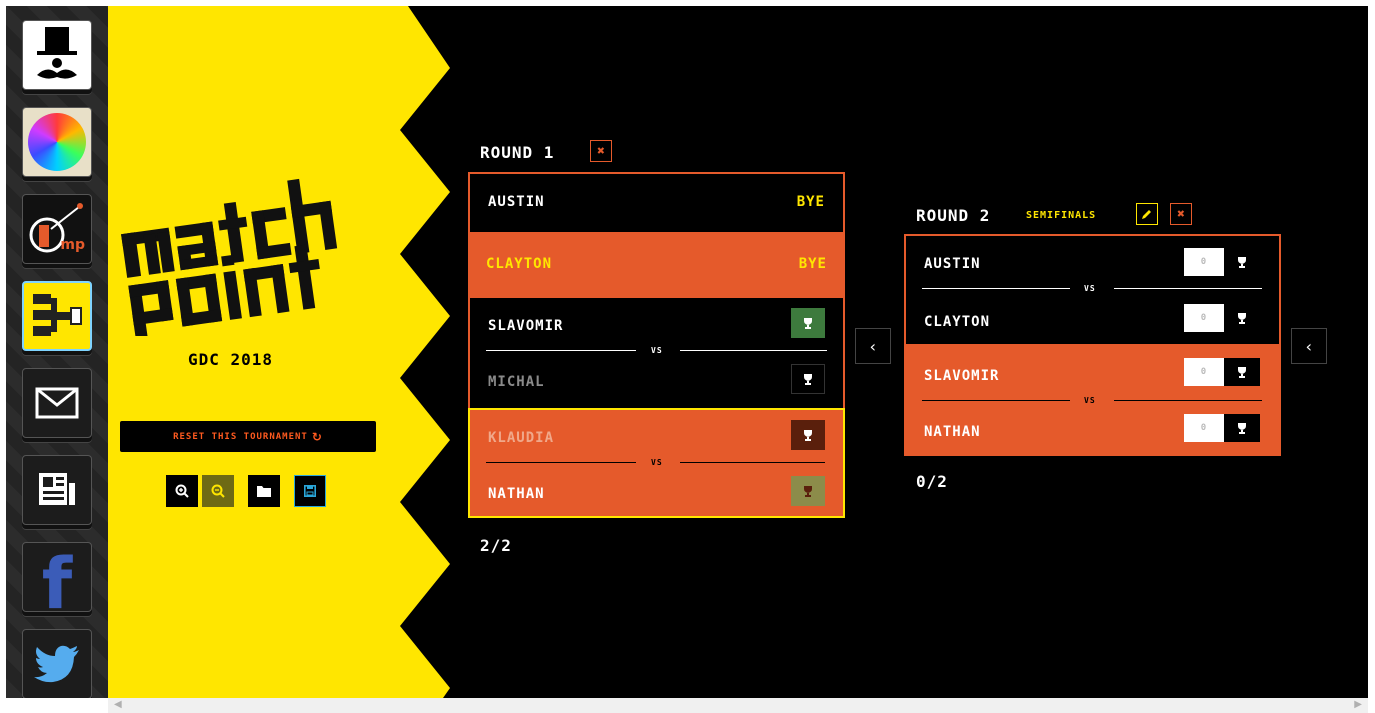 Image resolution: width=1375 pixels, height=713 pixels. I want to click on event-title: GDC 2018, so click(231, 359).